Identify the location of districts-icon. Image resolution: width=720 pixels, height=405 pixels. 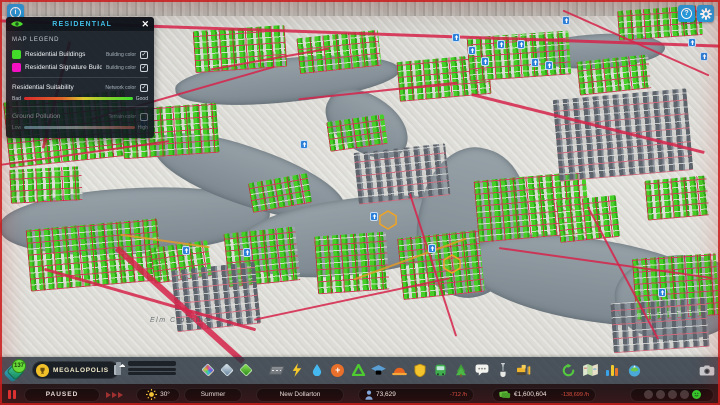
(227, 370).